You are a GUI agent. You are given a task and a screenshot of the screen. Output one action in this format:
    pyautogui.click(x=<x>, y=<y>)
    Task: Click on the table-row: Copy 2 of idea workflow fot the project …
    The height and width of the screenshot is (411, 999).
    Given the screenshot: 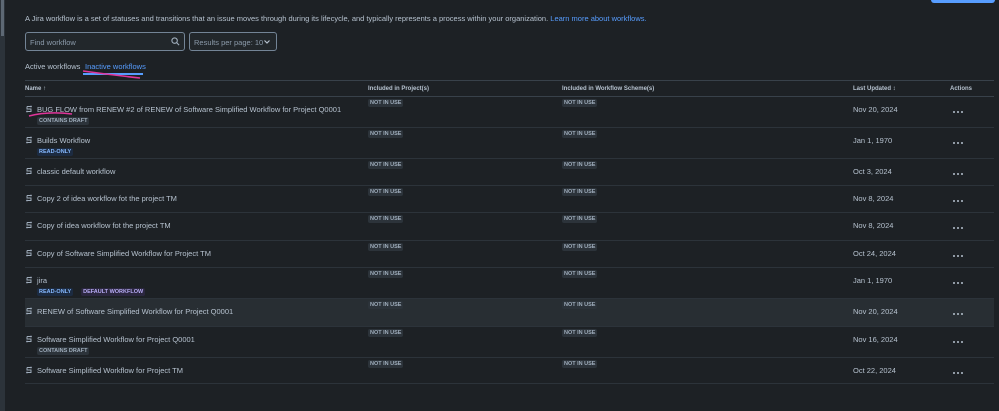 What is the action you would take?
    pyautogui.click(x=509, y=199)
    